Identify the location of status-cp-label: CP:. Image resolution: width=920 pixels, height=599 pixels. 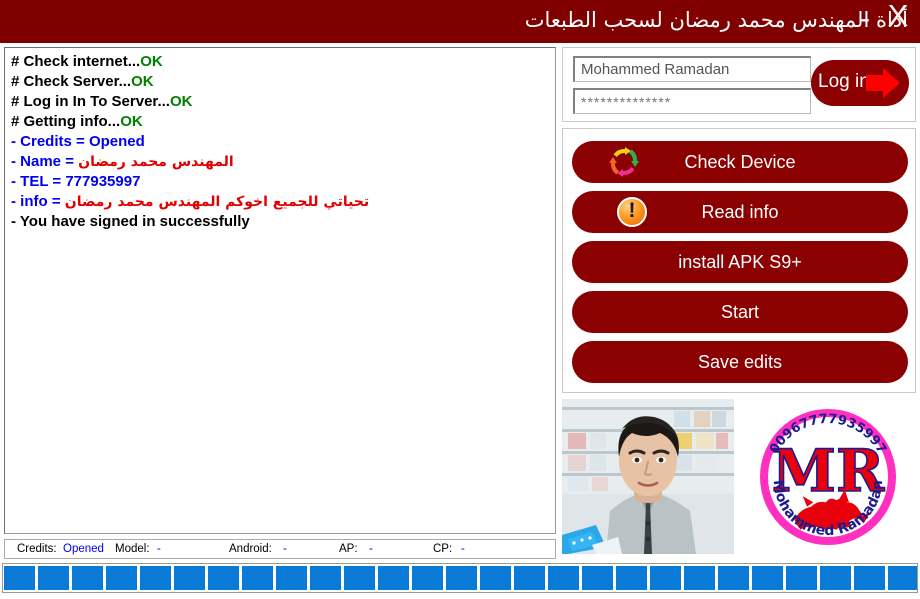
(443, 549).